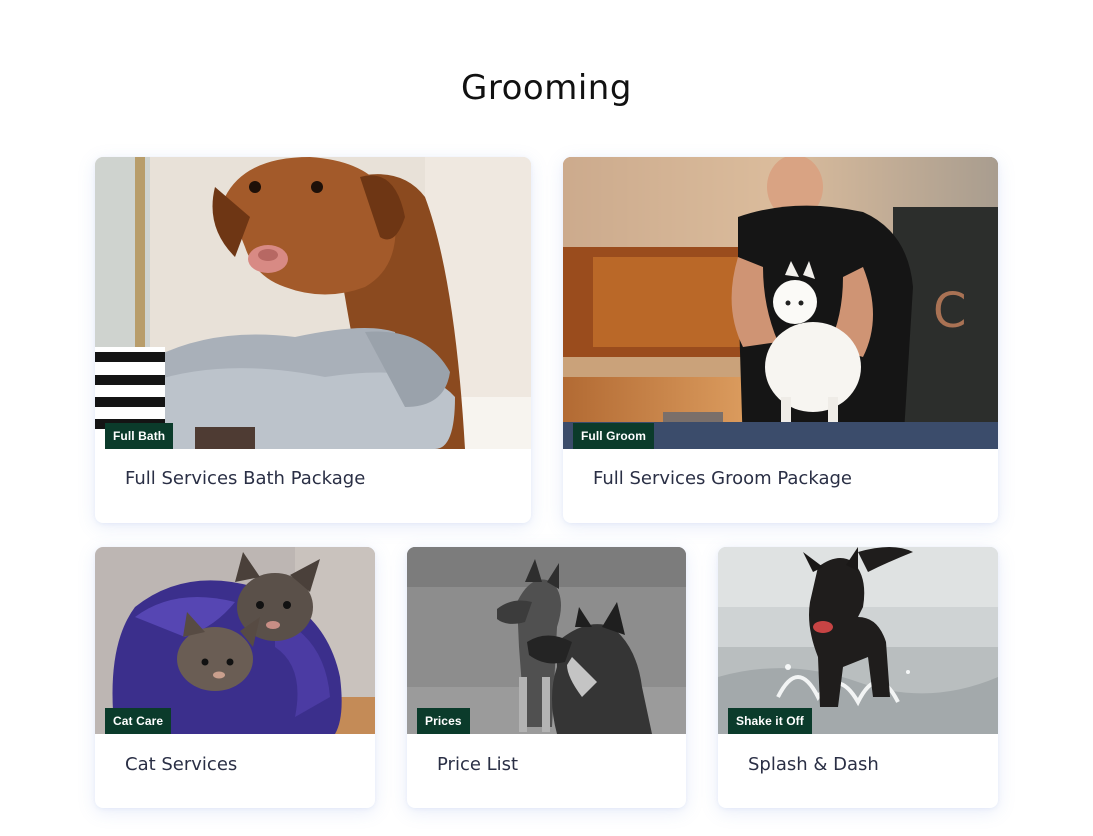  Describe the element at coordinates (780, 303) in the screenshot. I see `groomer-dog-photo: C Full Groom` at that location.